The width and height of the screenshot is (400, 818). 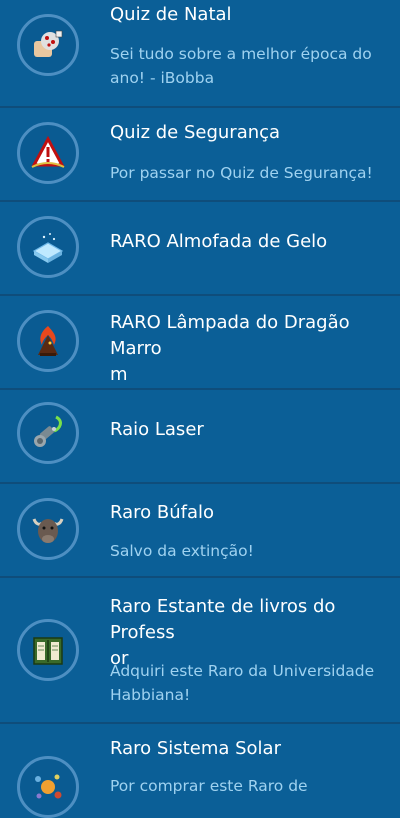 I want to click on list-item: Raio Laser, so click(x=200, y=436).